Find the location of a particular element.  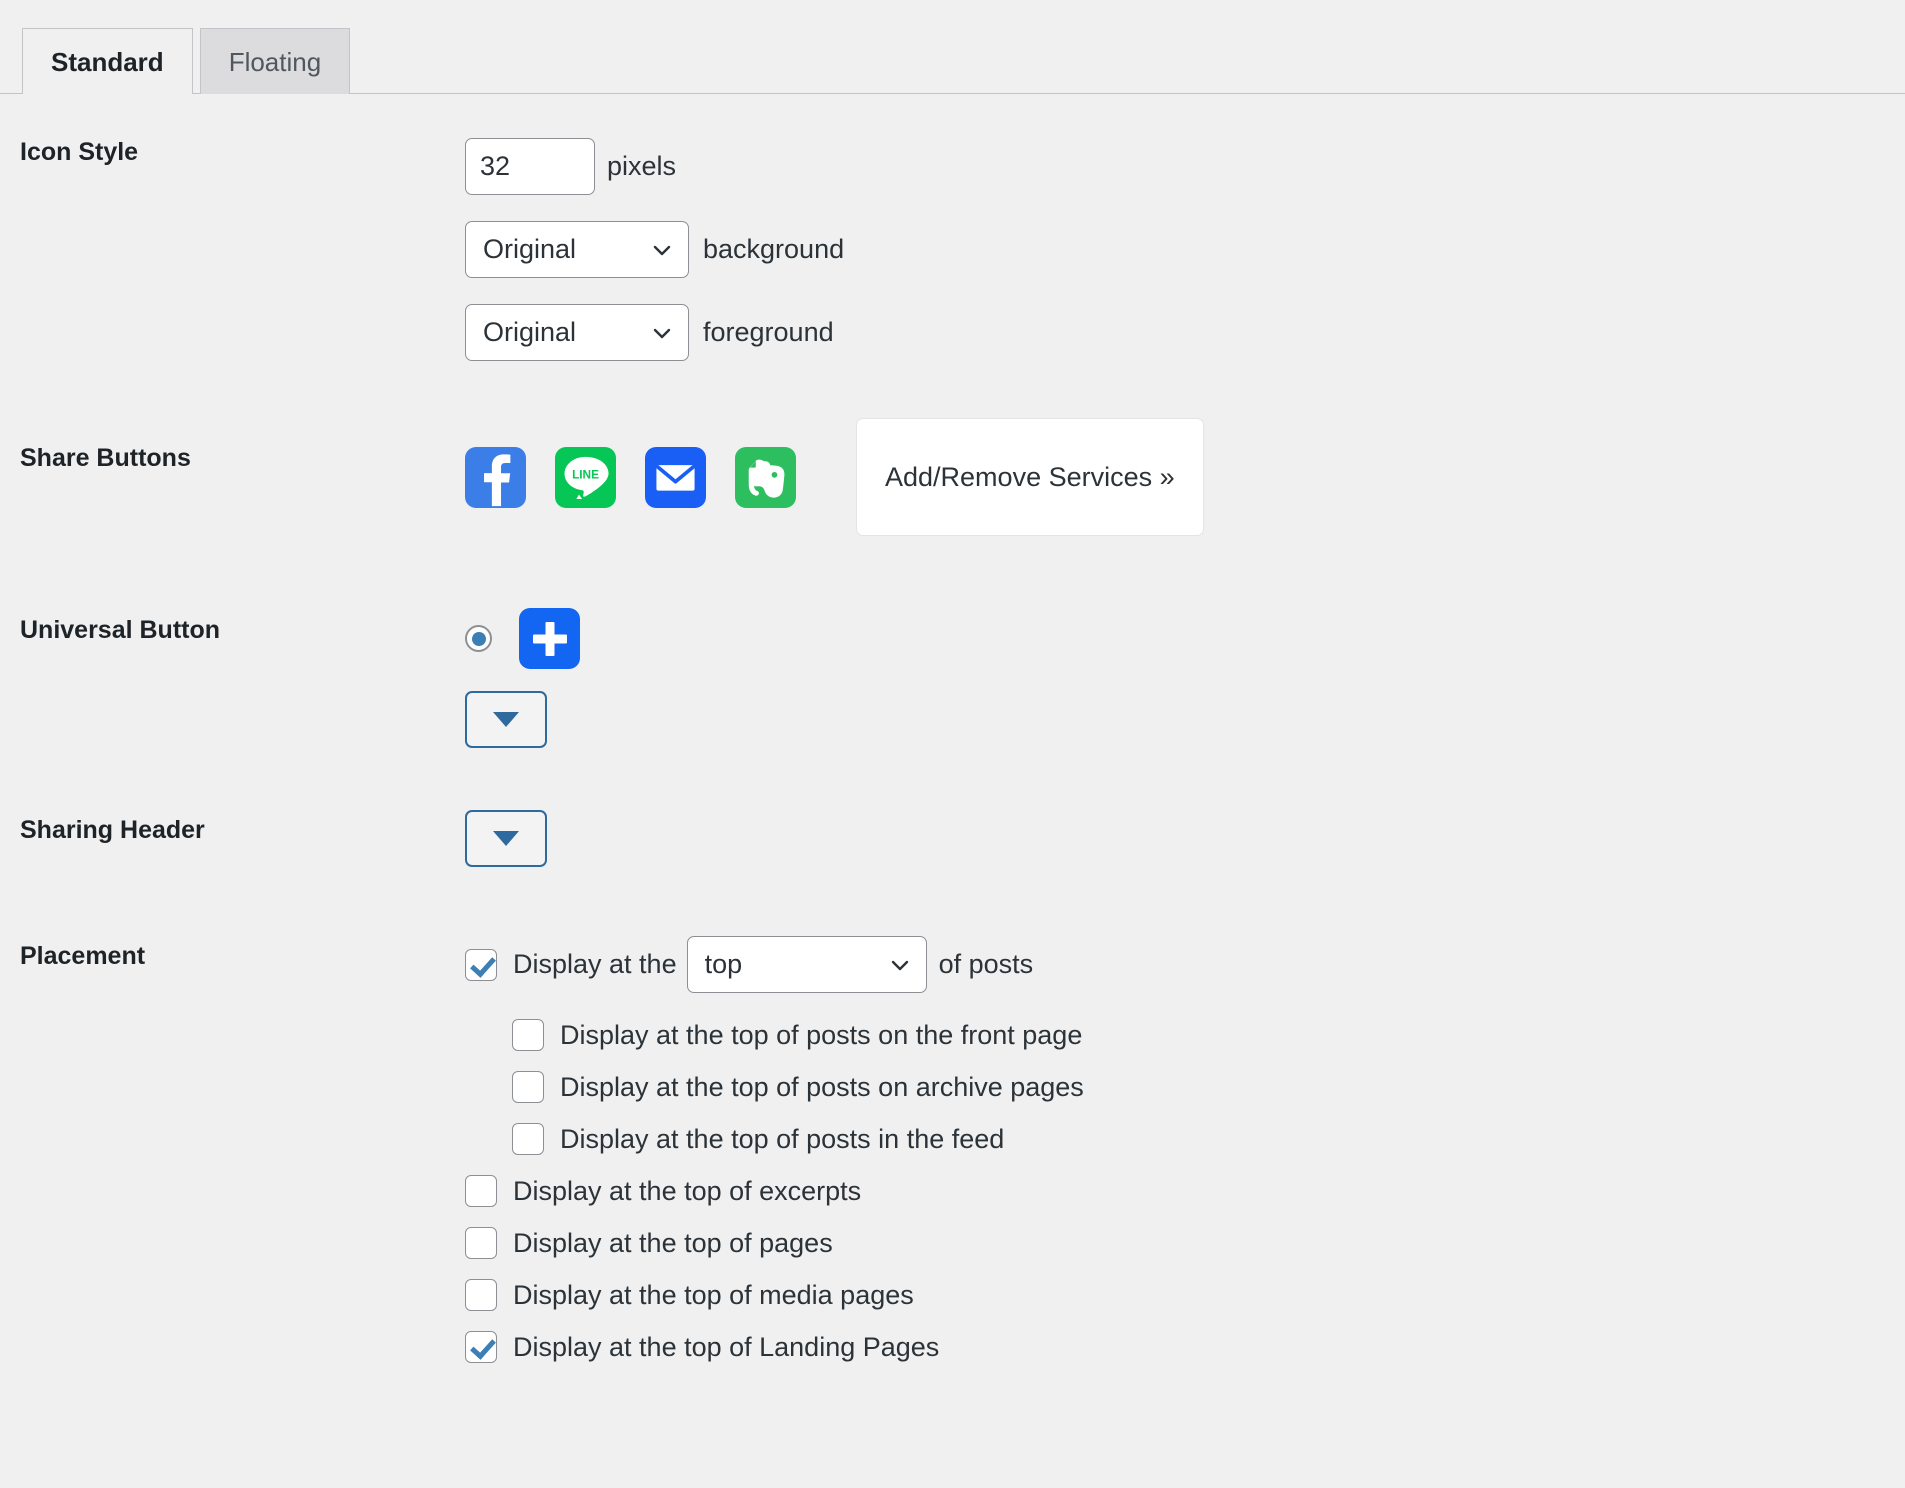

radio-dot-icon is located at coordinates (478, 638).